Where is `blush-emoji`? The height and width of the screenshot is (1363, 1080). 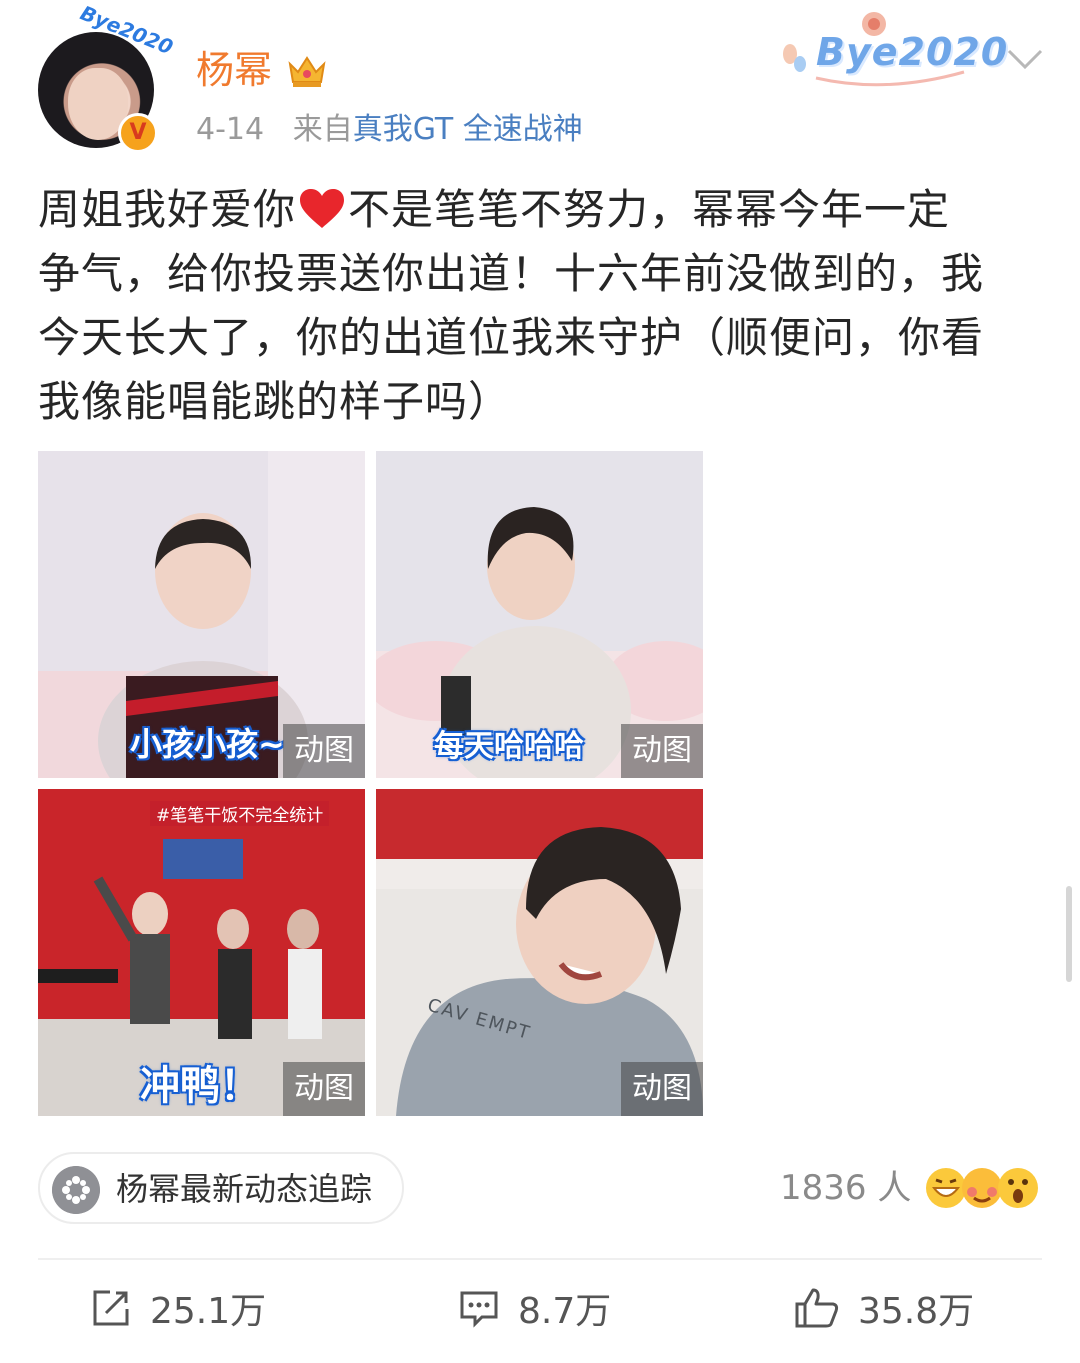 blush-emoji is located at coordinates (982, 1188).